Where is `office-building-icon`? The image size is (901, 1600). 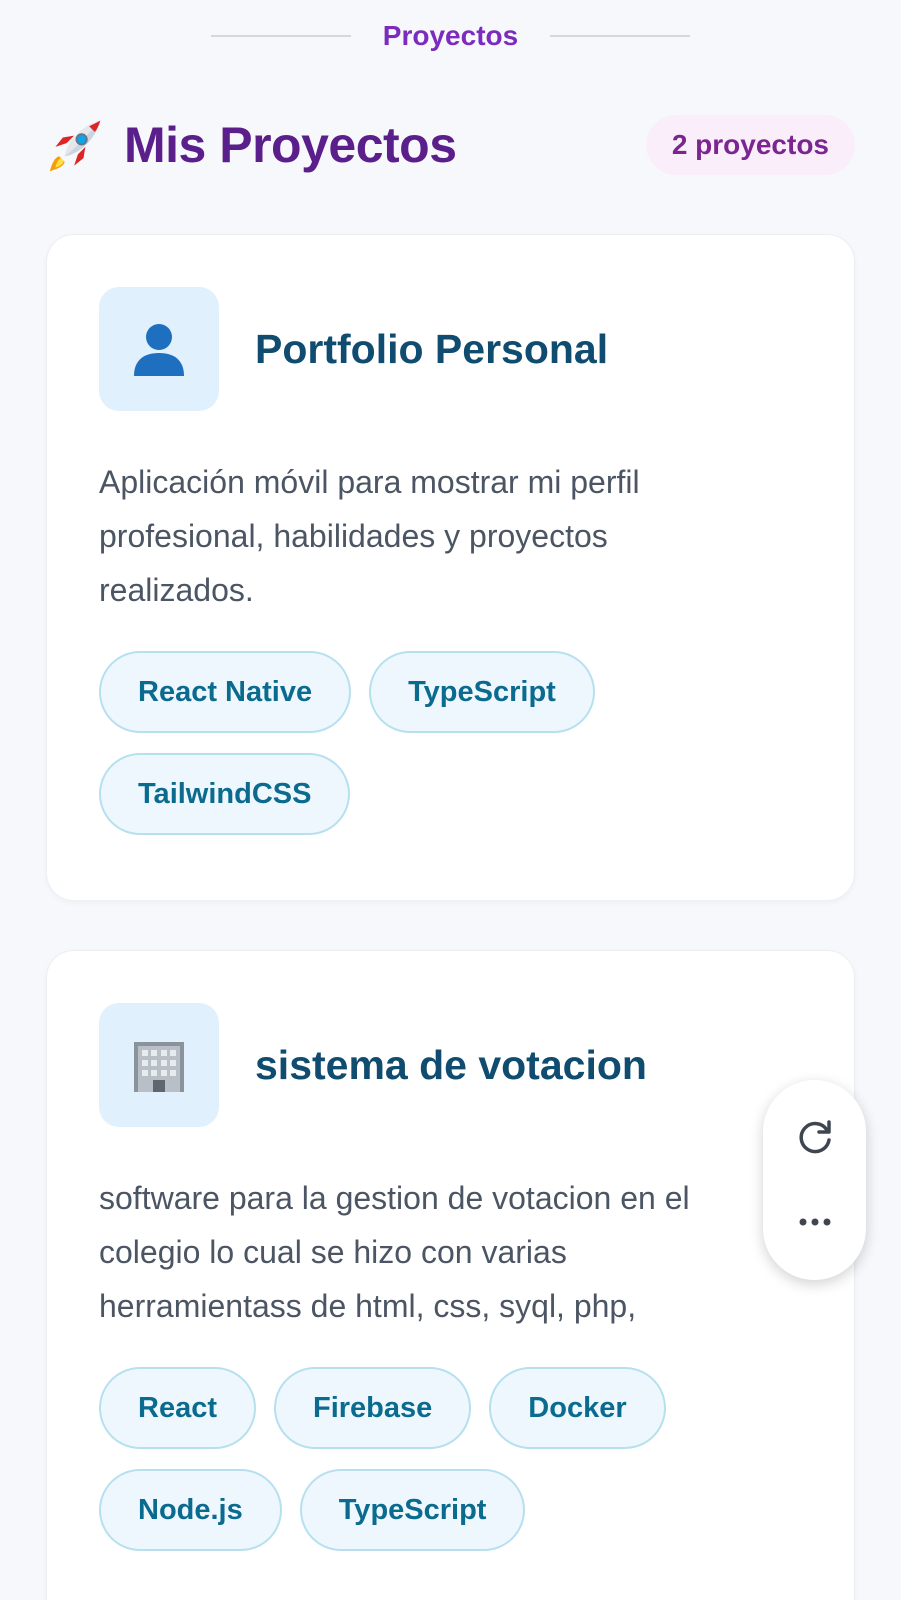
office-building-icon is located at coordinates (159, 1067).